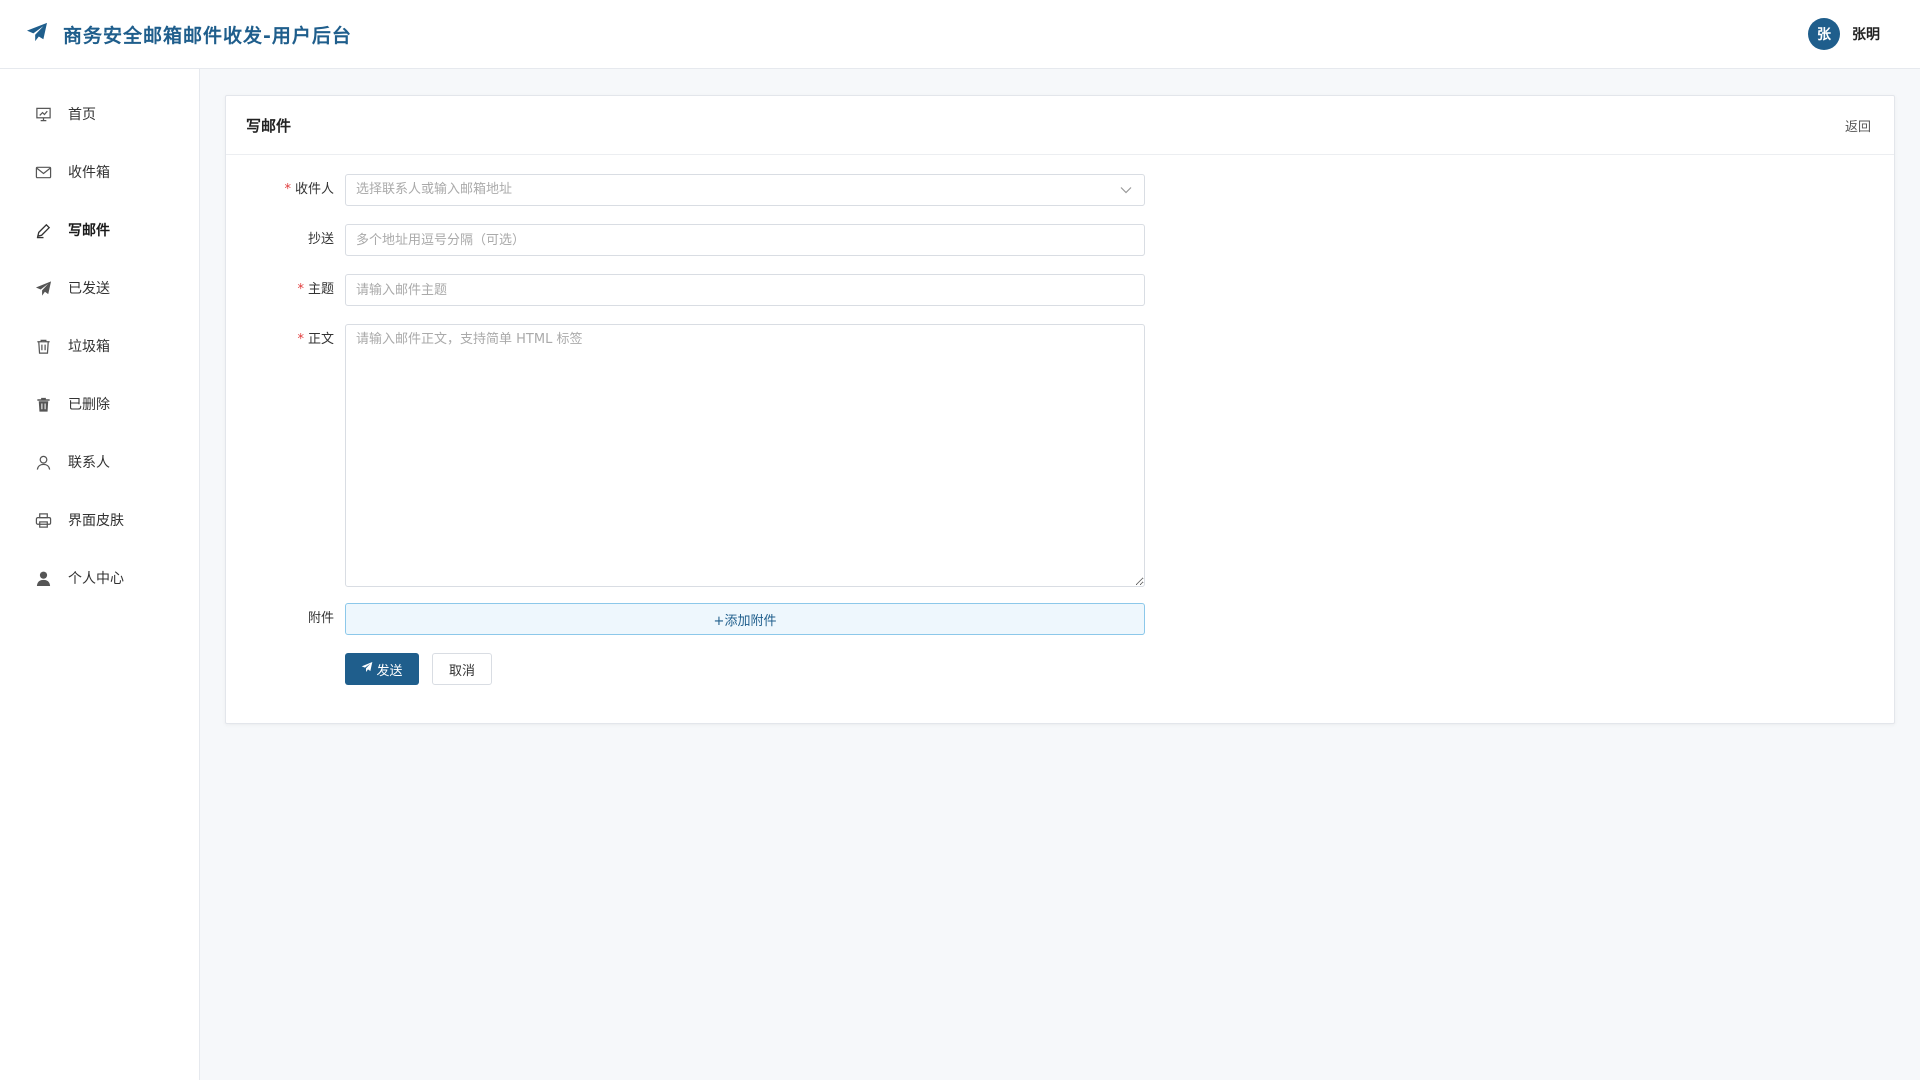 The width and height of the screenshot is (1920, 1080). I want to click on send-button: 发送, so click(382, 669).